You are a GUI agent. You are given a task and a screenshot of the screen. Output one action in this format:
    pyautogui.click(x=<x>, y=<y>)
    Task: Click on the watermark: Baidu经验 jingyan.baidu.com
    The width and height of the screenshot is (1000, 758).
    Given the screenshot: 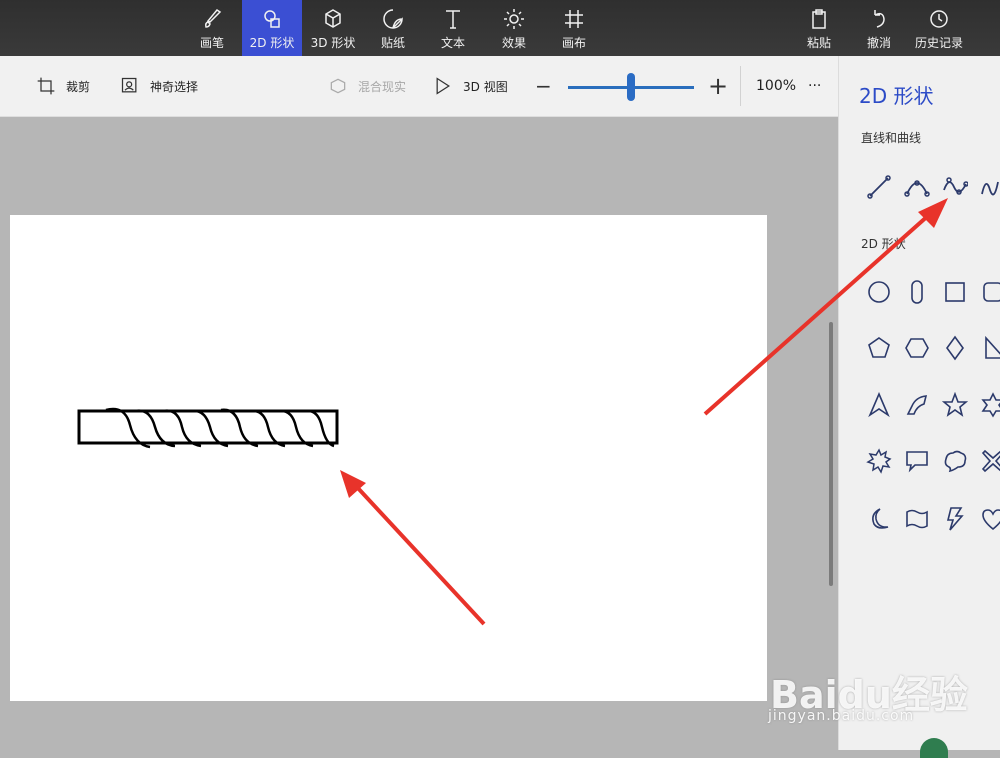 What is the action you would take?
    pyautogui.click(x=884, y=695)
    